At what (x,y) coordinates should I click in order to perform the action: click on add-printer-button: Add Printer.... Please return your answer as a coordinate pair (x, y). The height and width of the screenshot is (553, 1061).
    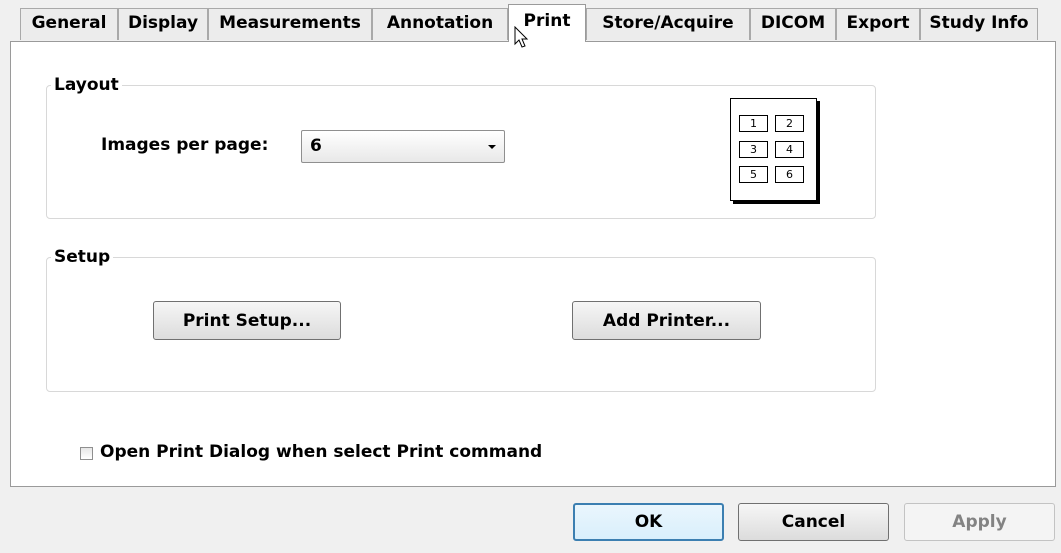
    Looking at the image, I should click on (666, 320).